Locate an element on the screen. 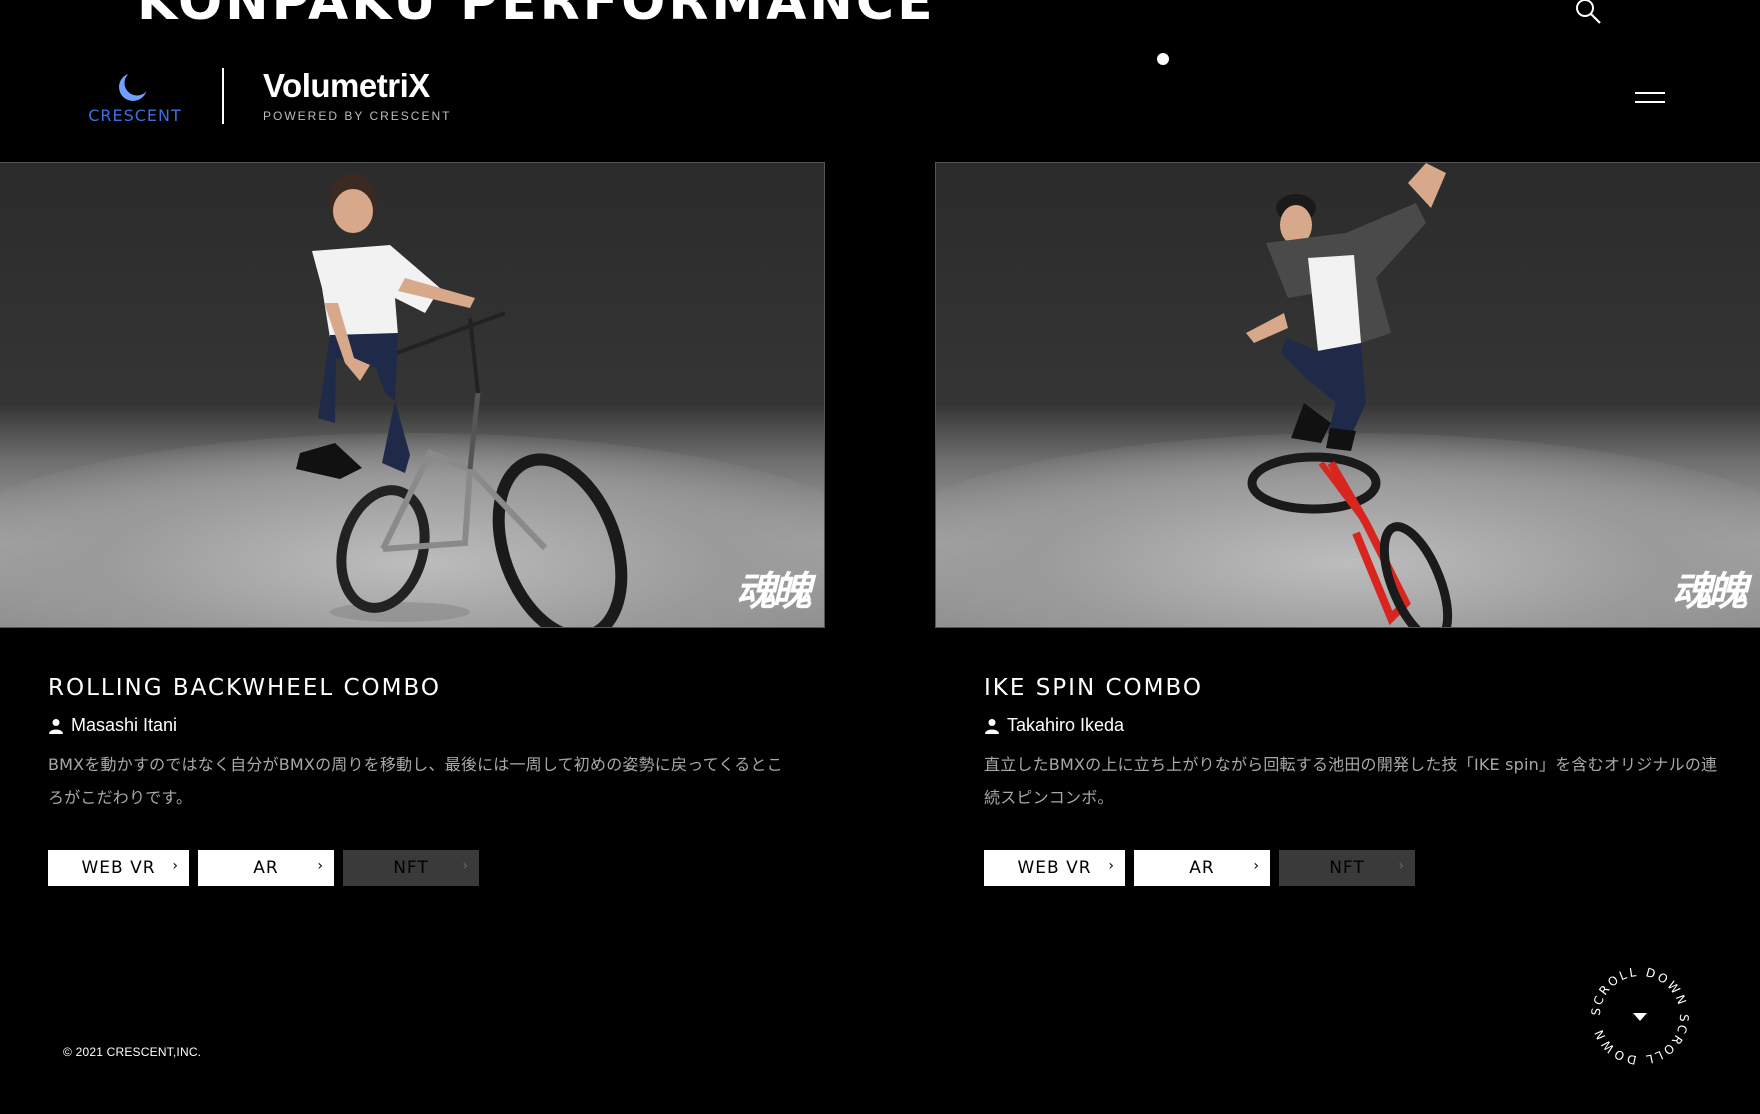 The width and height of the screenshot is (1760, 1114). scroll-down-badge: SCROLL DOWN SCROLL DOWN is located at coordinates (1639, 1016).